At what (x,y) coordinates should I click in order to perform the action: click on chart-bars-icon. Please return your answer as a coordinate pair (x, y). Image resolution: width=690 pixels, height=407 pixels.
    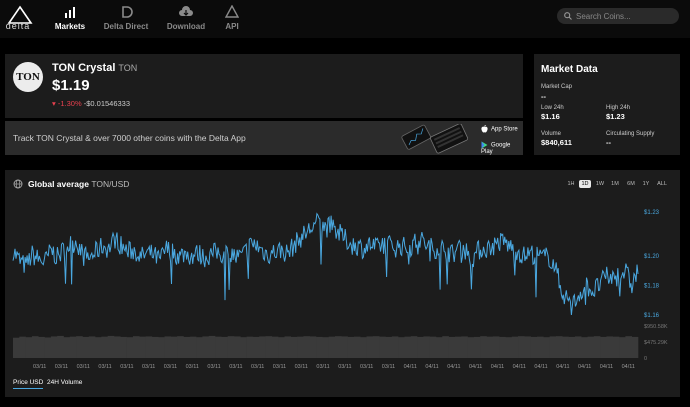
    Looking at the image, I should click on (70, 12).